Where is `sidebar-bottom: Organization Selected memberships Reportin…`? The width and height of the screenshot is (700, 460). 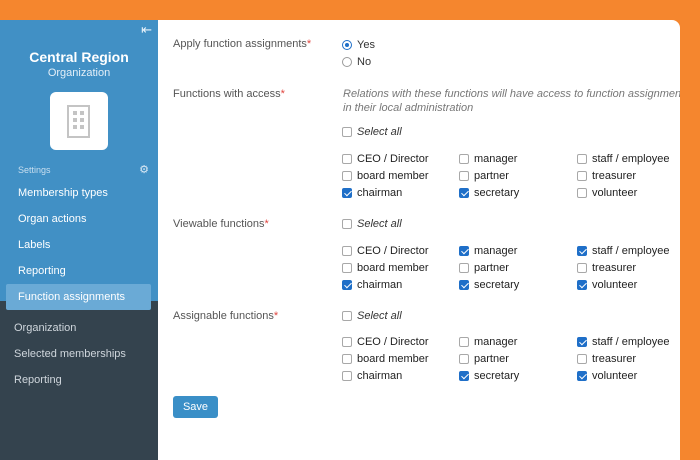 sidebar-bottom: Organization Selected memberships Reportin… is located at coordinates (79, 380).